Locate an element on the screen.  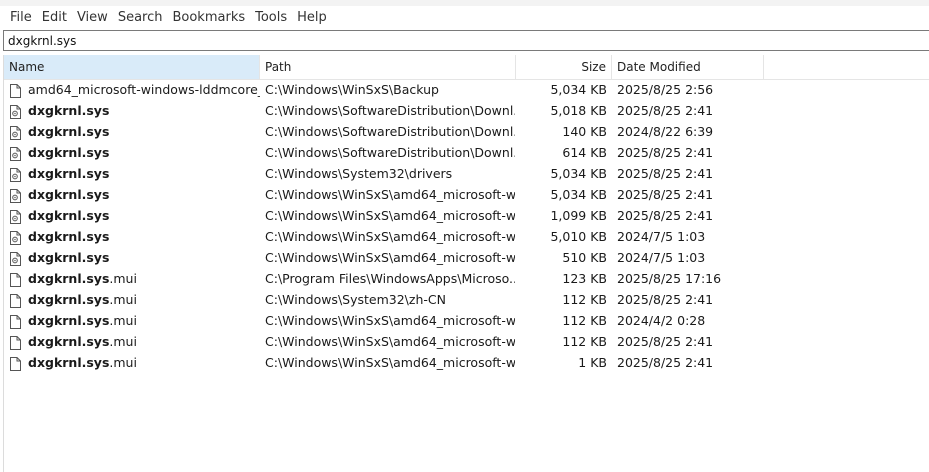
menu-tools: Tools is located at coordinates (271, 17).